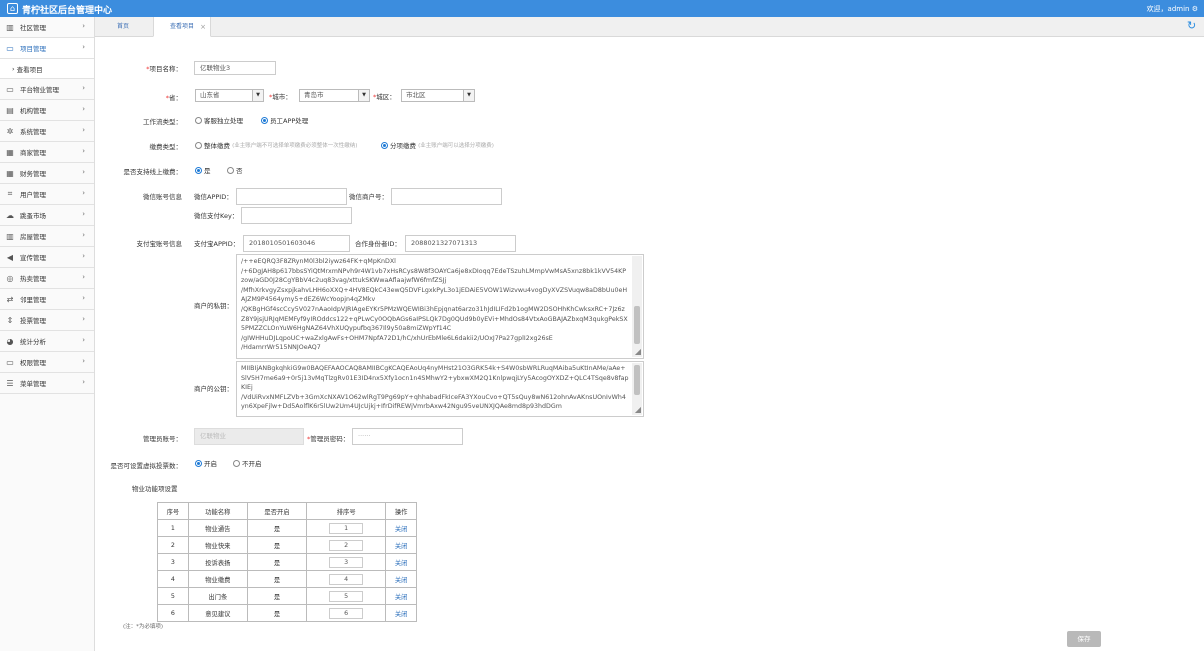  What do you see at coordinates (334, 95) in the screenshot?
I see `city-select: 青岛市 ▼` at bounding box center [334, 95].